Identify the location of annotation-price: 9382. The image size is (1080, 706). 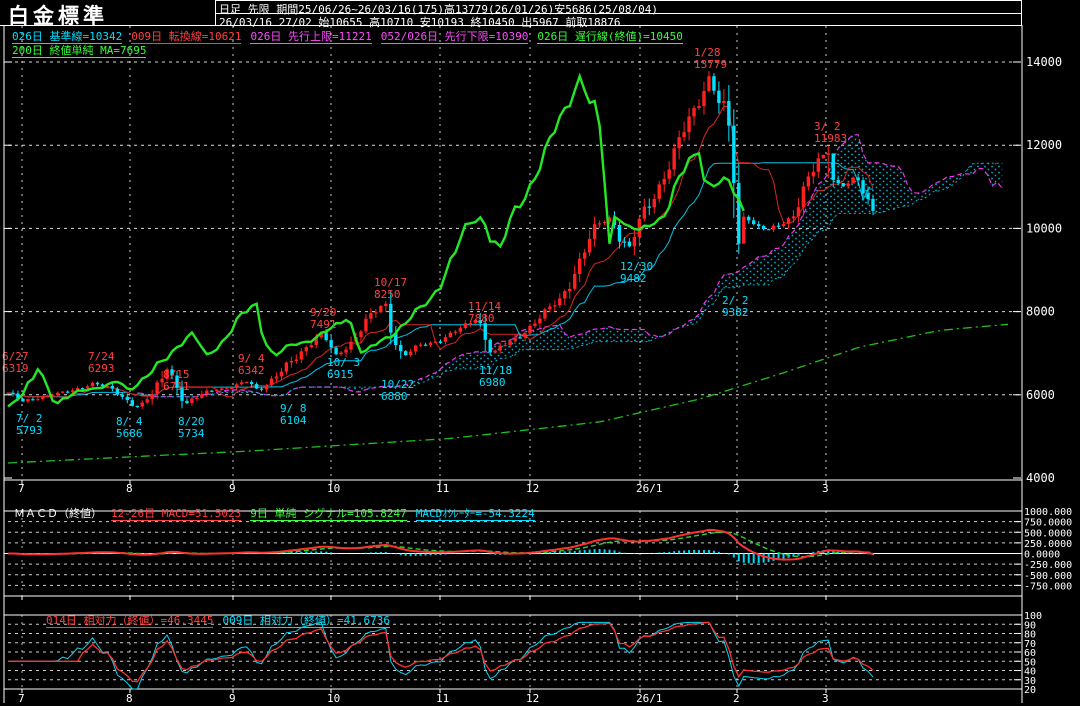
(735, 312).